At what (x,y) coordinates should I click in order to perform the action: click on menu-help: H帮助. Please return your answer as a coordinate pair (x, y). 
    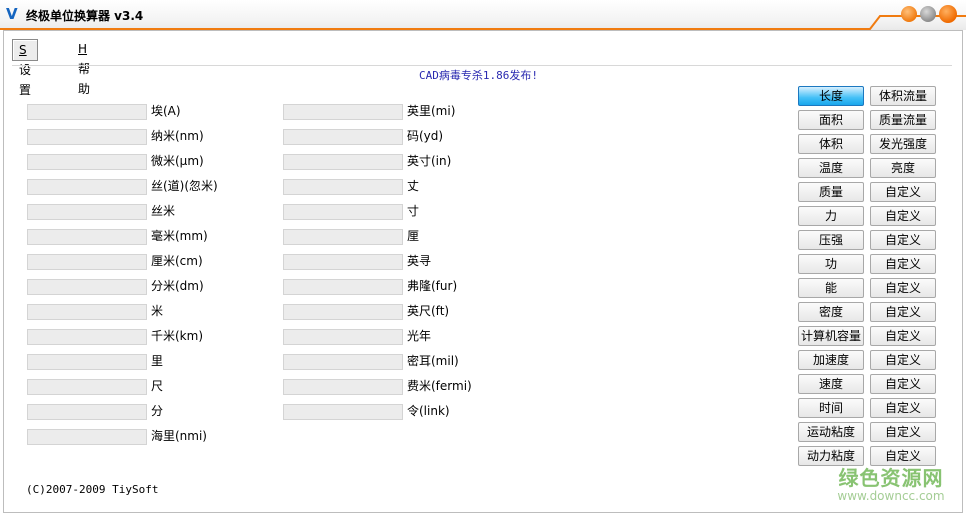
    Looking at the image, I should click on (84, 67).